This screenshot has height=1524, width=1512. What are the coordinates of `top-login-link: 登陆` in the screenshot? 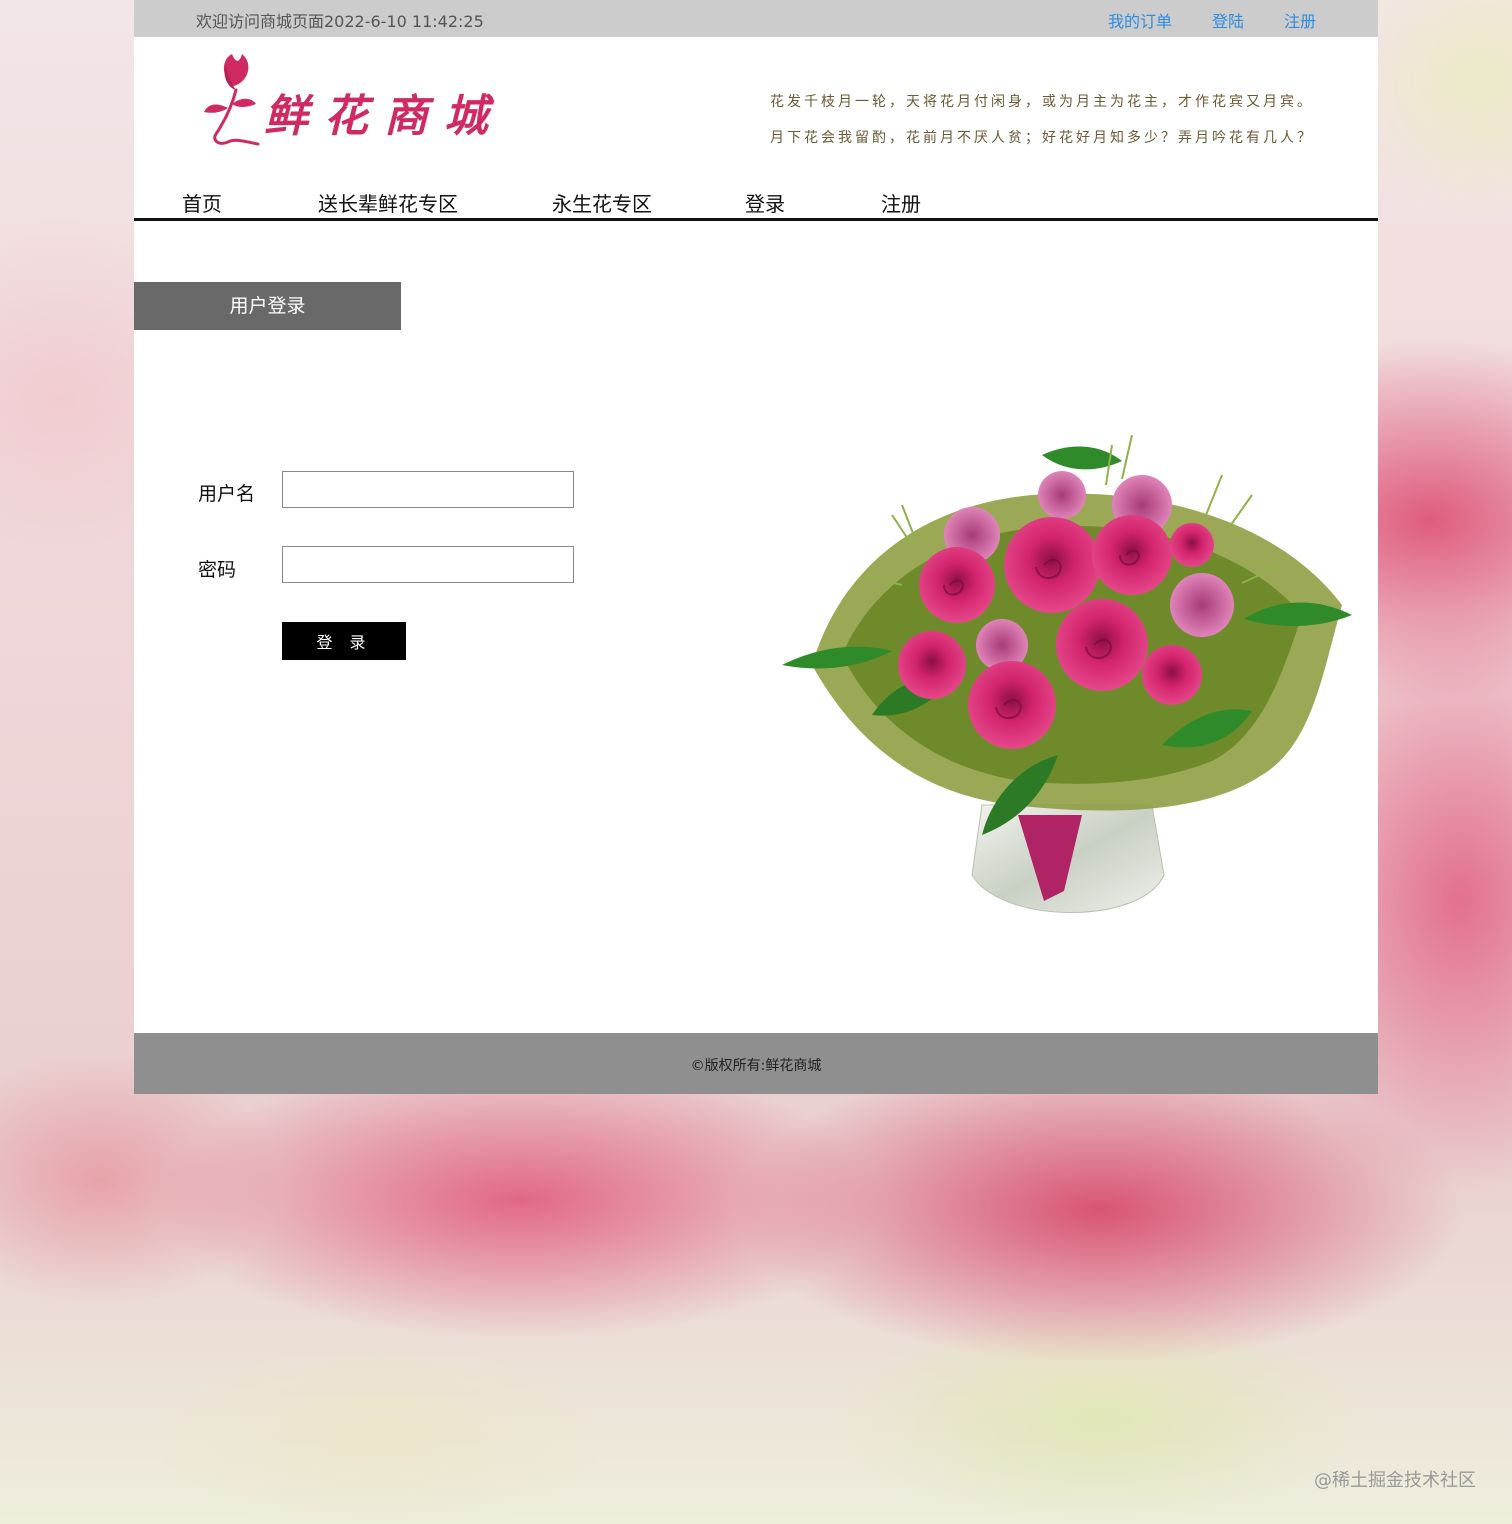 It's located at (1228, 20).